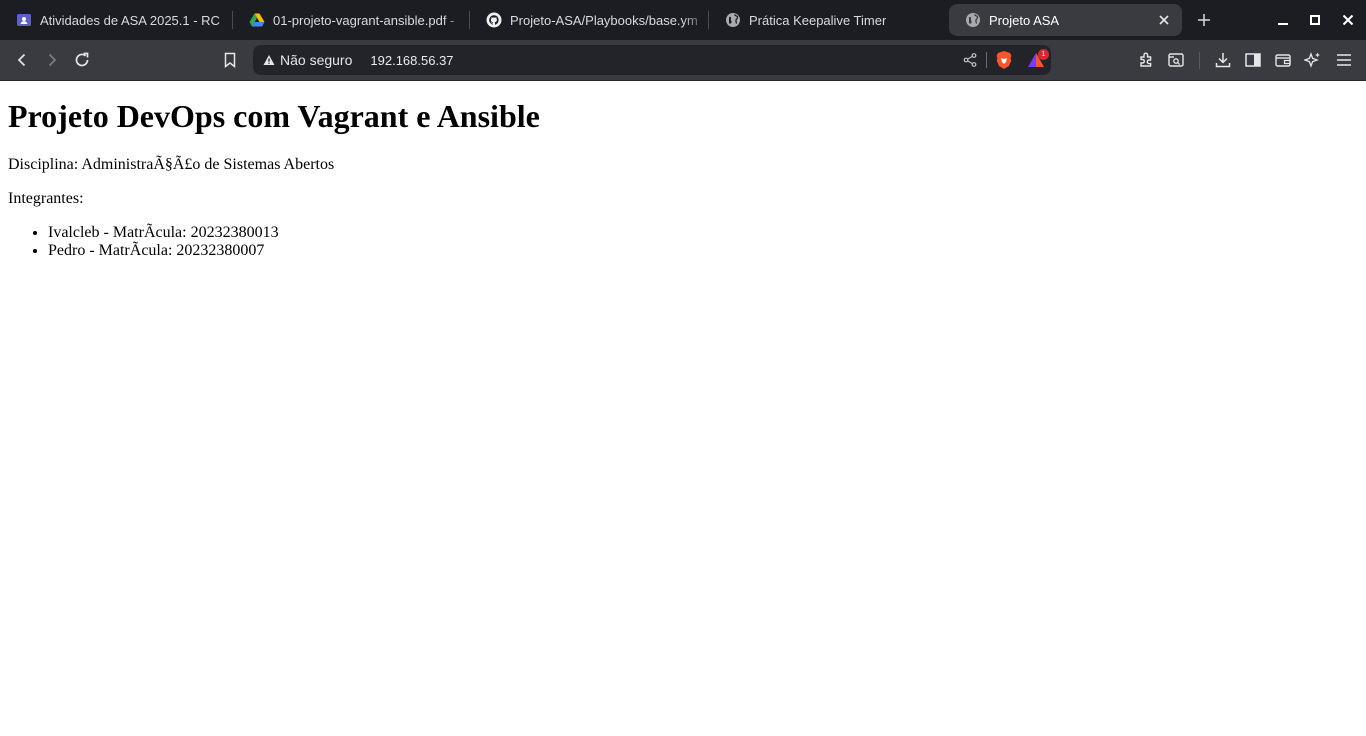  I want to click on search-tab-icon, so click(1176, 60).